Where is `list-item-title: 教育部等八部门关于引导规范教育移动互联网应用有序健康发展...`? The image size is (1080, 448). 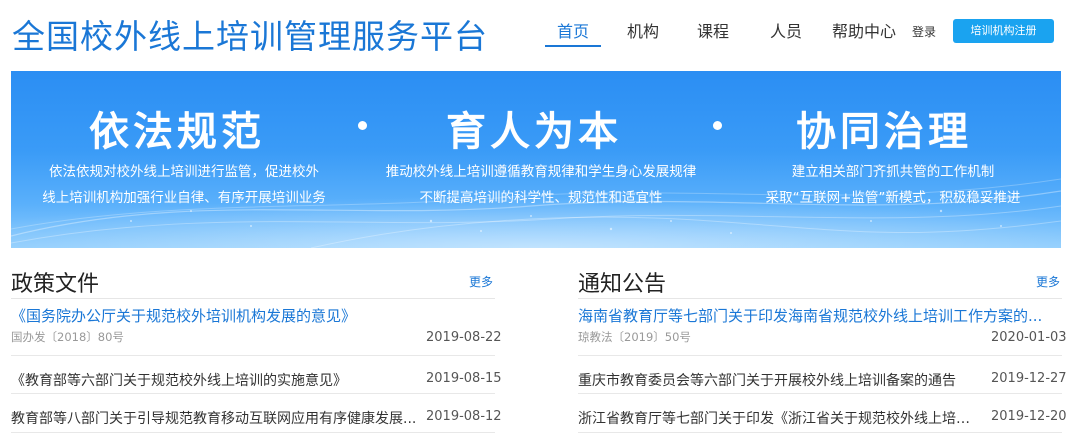 list-item-title: 教育部等八部门关于引导规范教育移动互联网应用有序健康发展... is located at coordinates (215, 418).